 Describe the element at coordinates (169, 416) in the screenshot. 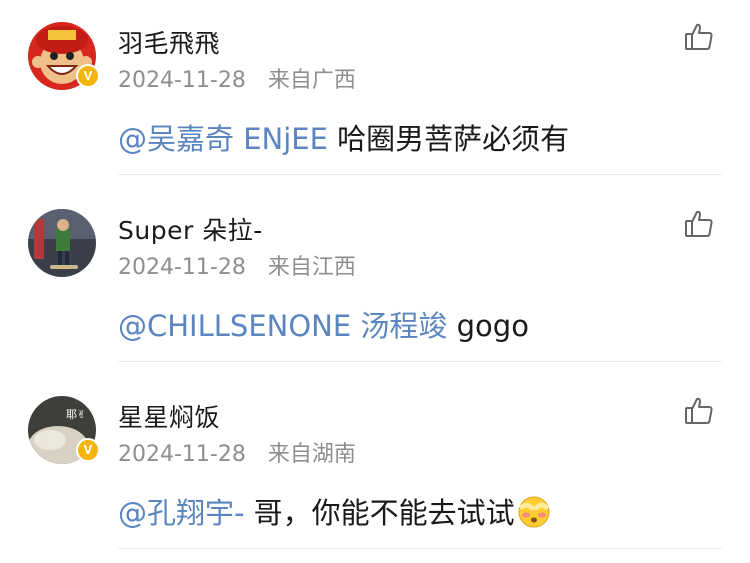

I see `username: 星星焖饭` at that location.